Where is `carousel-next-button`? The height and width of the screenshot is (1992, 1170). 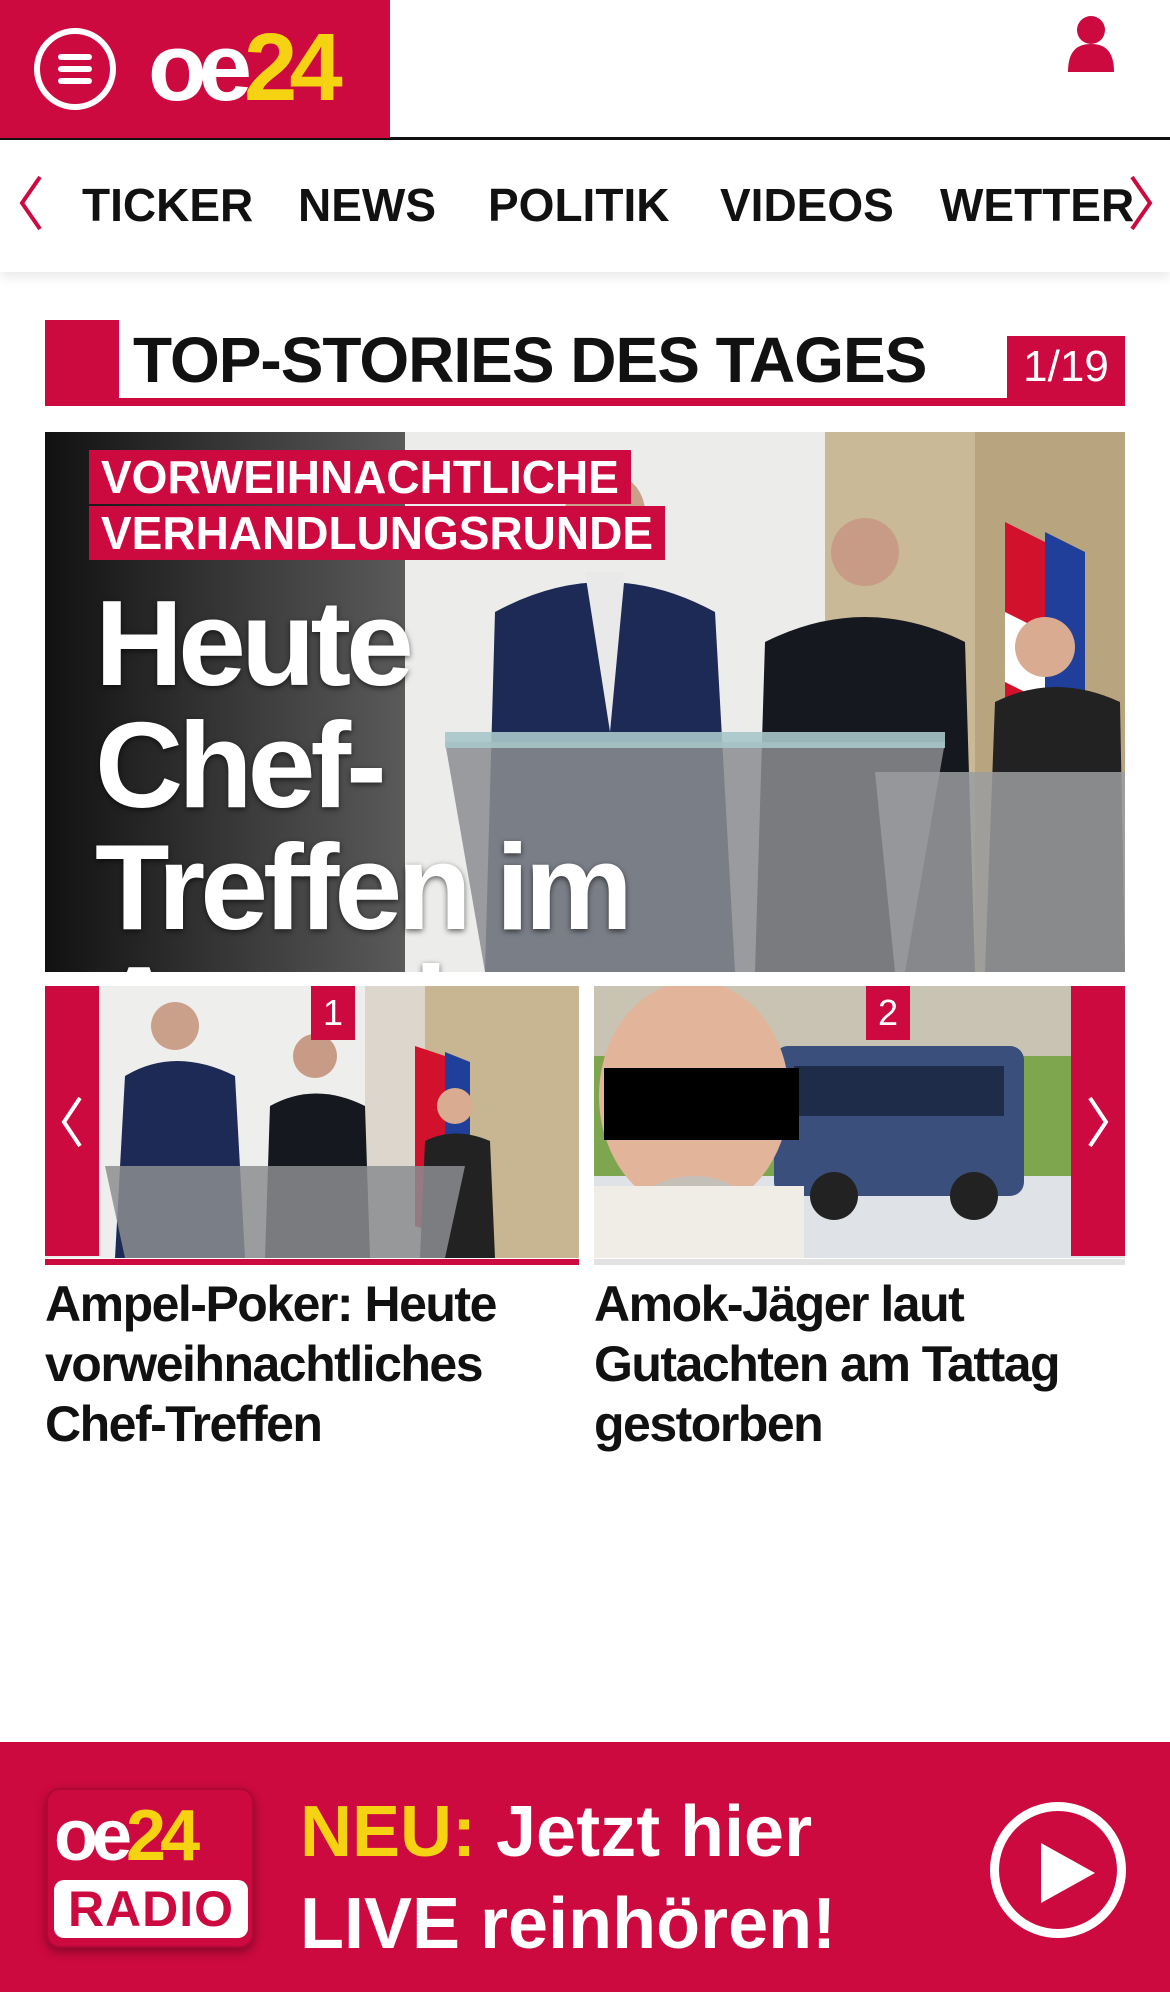 carousel-next-button is located at coordinates (1098, 1121).